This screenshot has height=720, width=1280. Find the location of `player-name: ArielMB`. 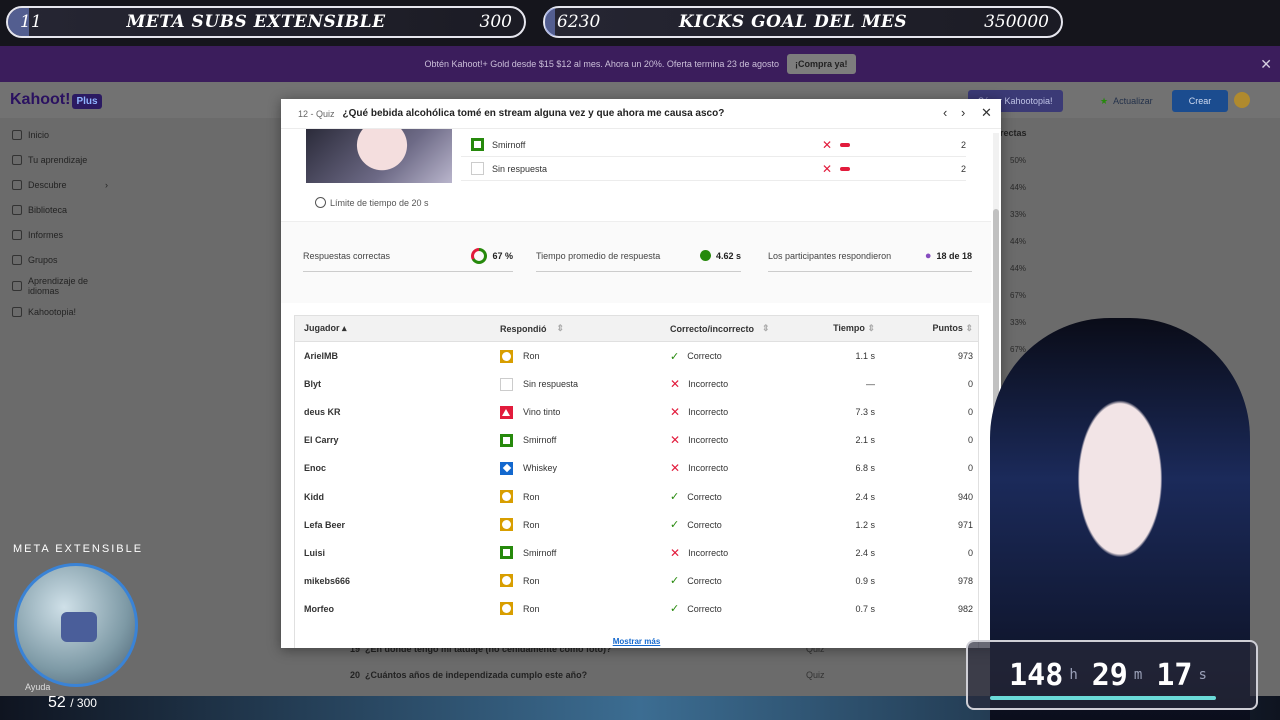

player-name: ArielMB is located at coordinates (321, 356).